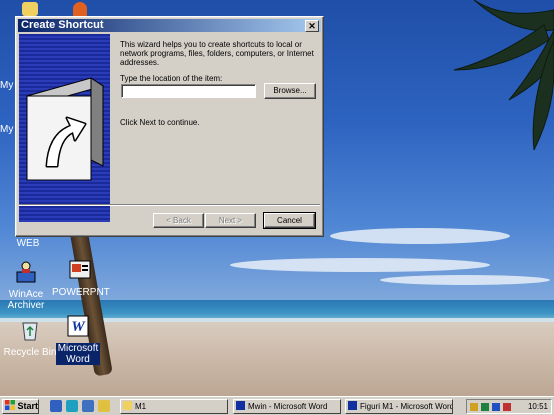 The image size is (554, 415). I want to click on desktop-icon-label: Microsoft Word, so click(78, 354).